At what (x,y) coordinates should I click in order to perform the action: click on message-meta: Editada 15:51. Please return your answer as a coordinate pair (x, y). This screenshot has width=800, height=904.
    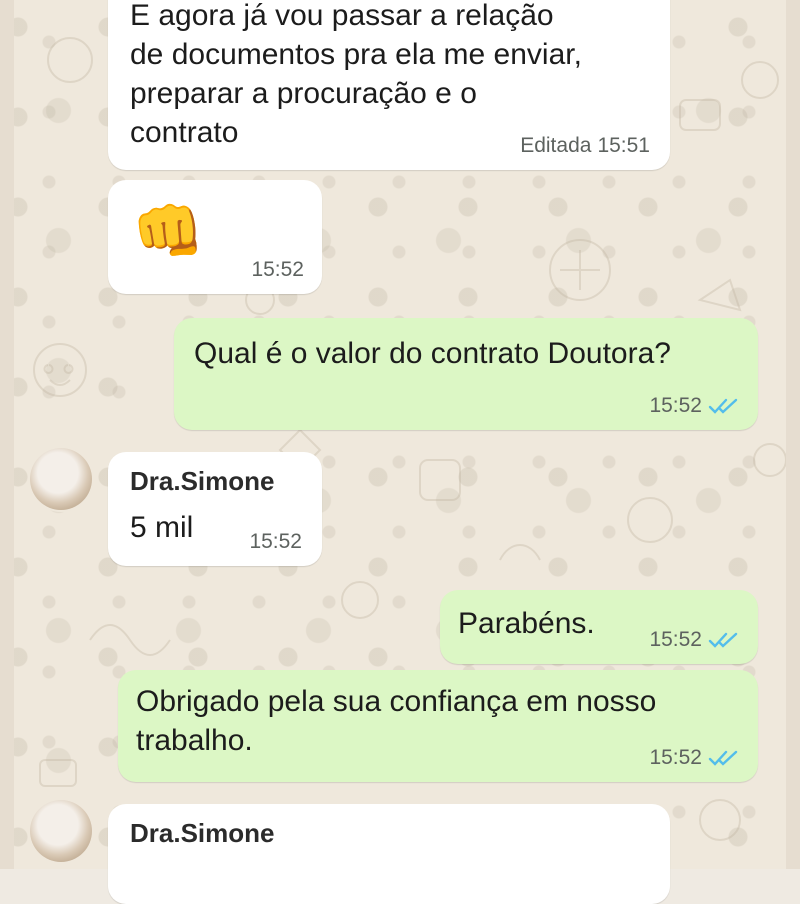
    Looking at the image, I should click on (585, 146).